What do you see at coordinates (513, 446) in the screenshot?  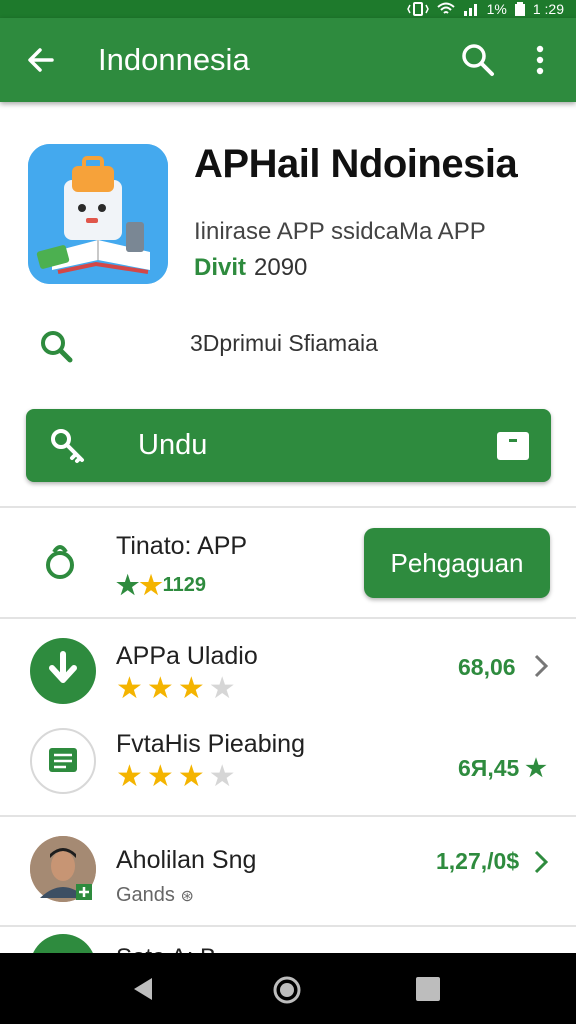 I see `folder-icon` at bounding box center [513, 446].